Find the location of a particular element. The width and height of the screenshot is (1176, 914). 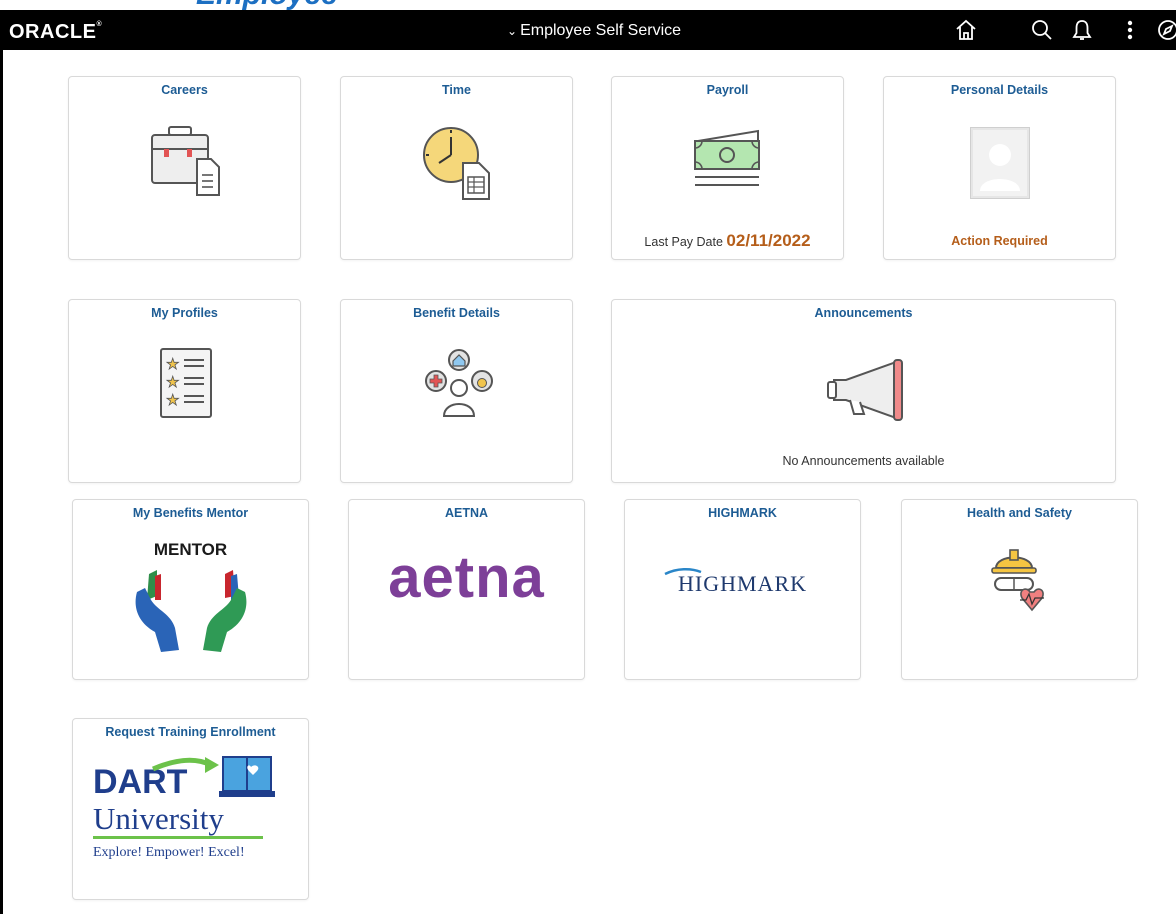

profile-list-icon: ★ ★ ★ is located at coordinates (186, 383).